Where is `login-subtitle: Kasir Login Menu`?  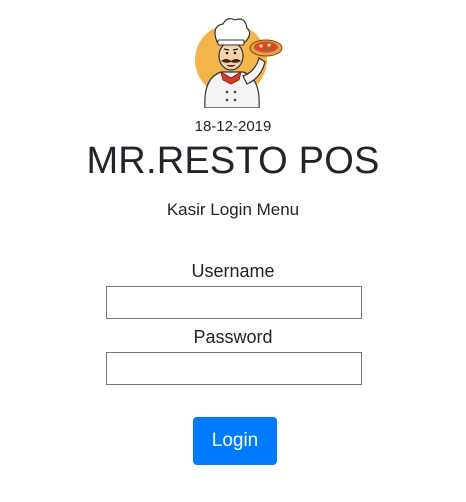
login-subtitle: Kasir Login Menu is located at coordinates (233, 209).